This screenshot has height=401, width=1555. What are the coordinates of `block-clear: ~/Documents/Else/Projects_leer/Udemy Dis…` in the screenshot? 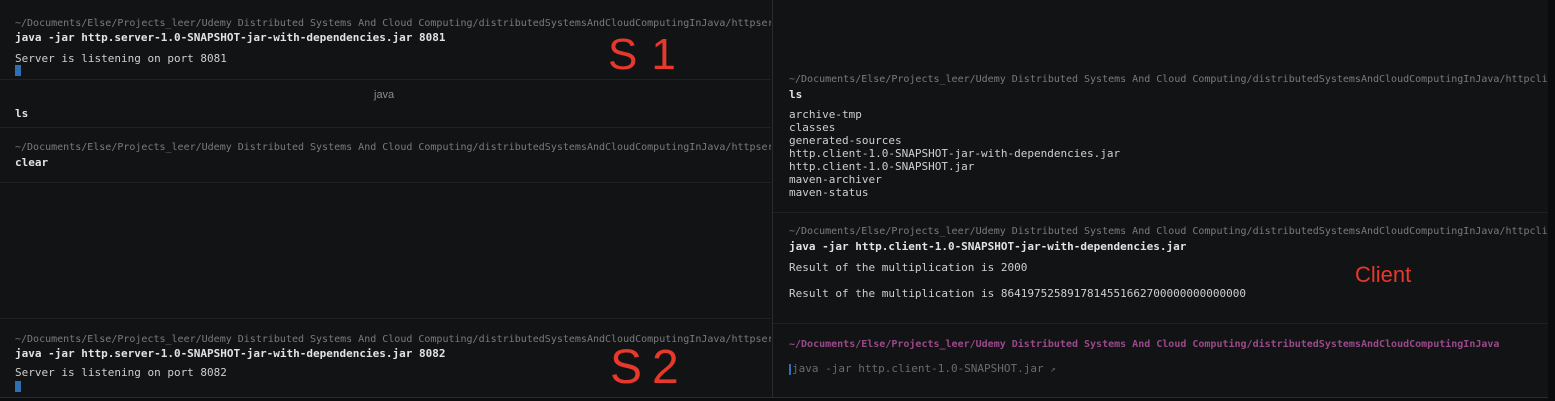 It's located at (385, 155).